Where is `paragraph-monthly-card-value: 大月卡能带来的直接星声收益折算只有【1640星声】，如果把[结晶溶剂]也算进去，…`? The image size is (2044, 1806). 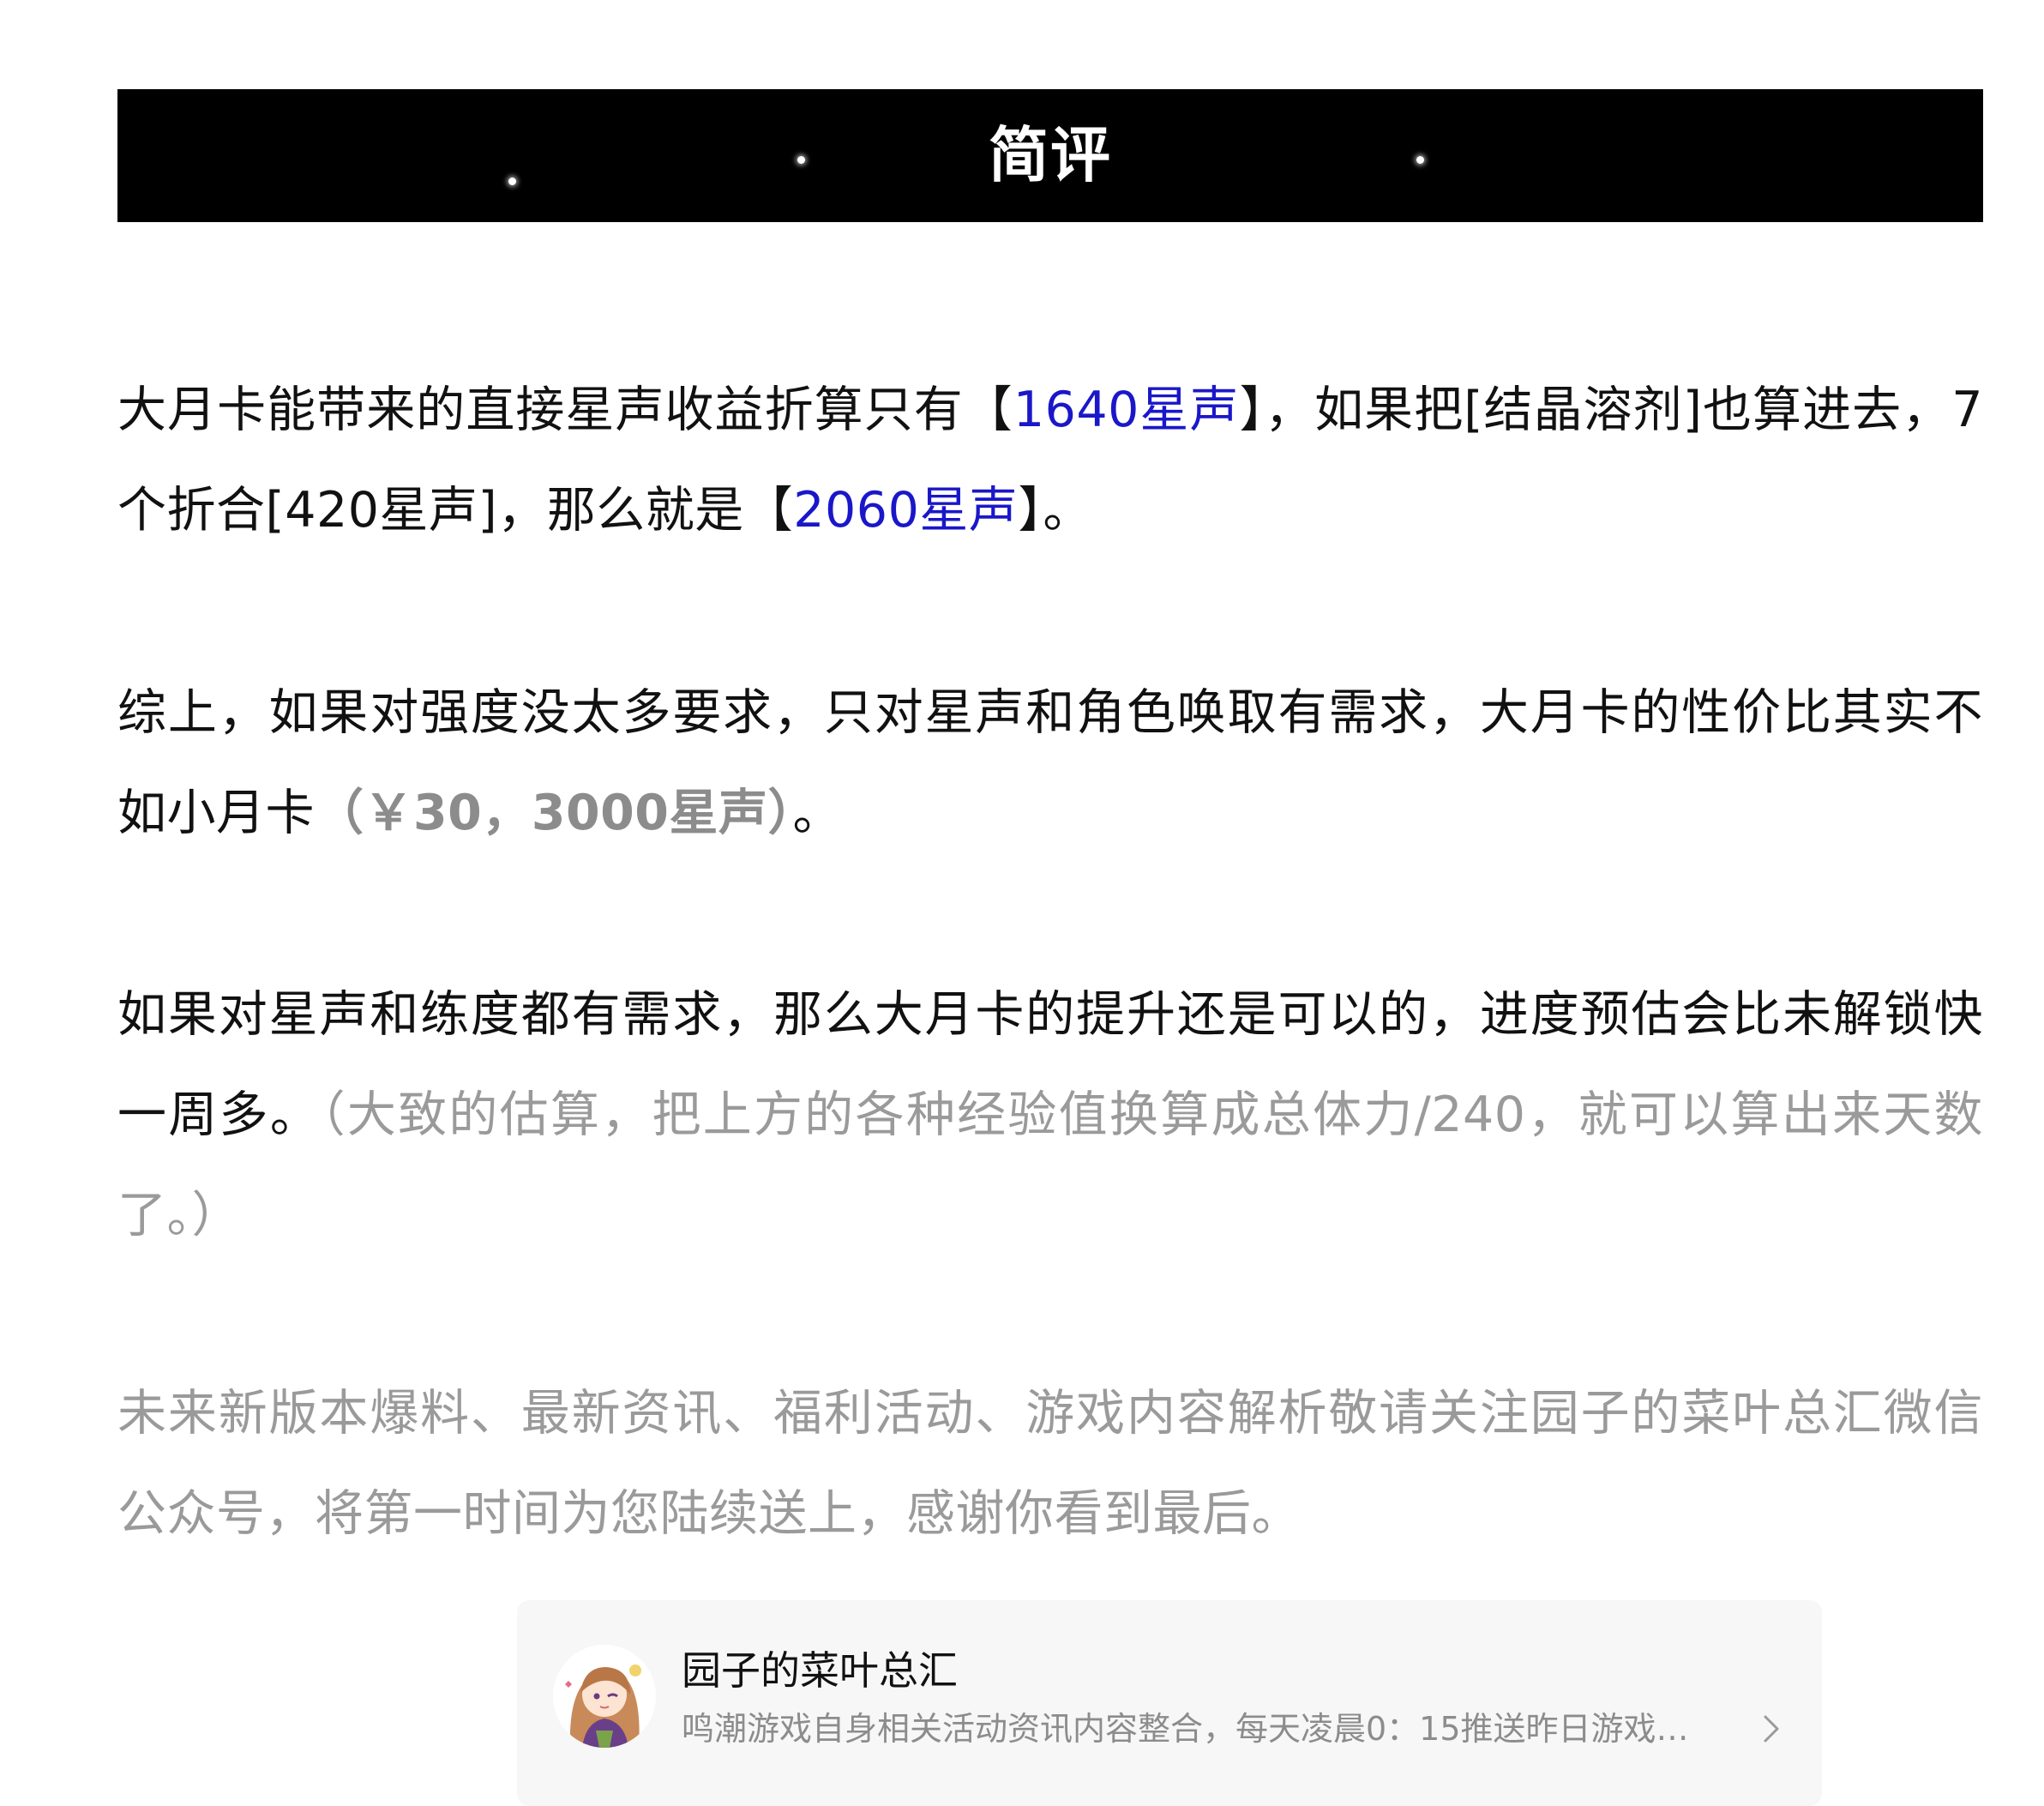 paragraph-monthly-card-value: 大月卡能带来的直接星声收益折算只有【1640星声】，如果把[结晶溶剂]也算进去，… is located at coordinates (1050, 460).